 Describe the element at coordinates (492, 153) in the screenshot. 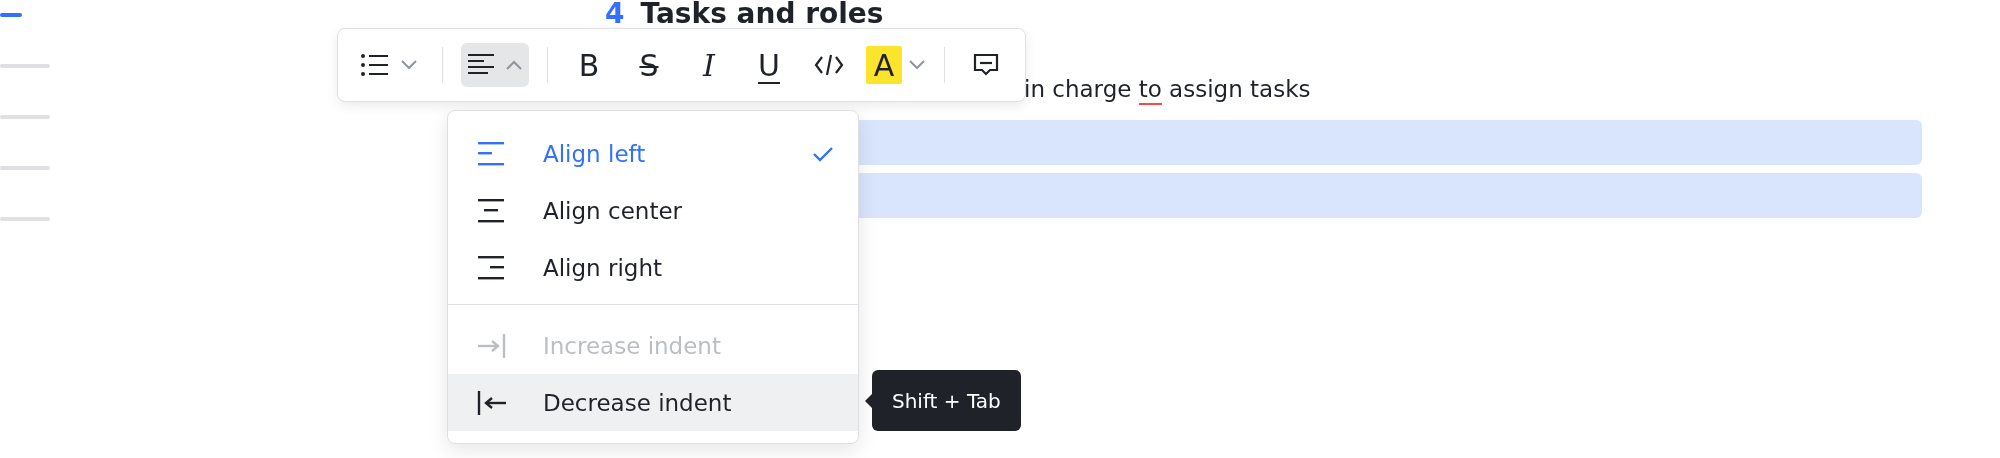

I see `align-left-icon` at that location.